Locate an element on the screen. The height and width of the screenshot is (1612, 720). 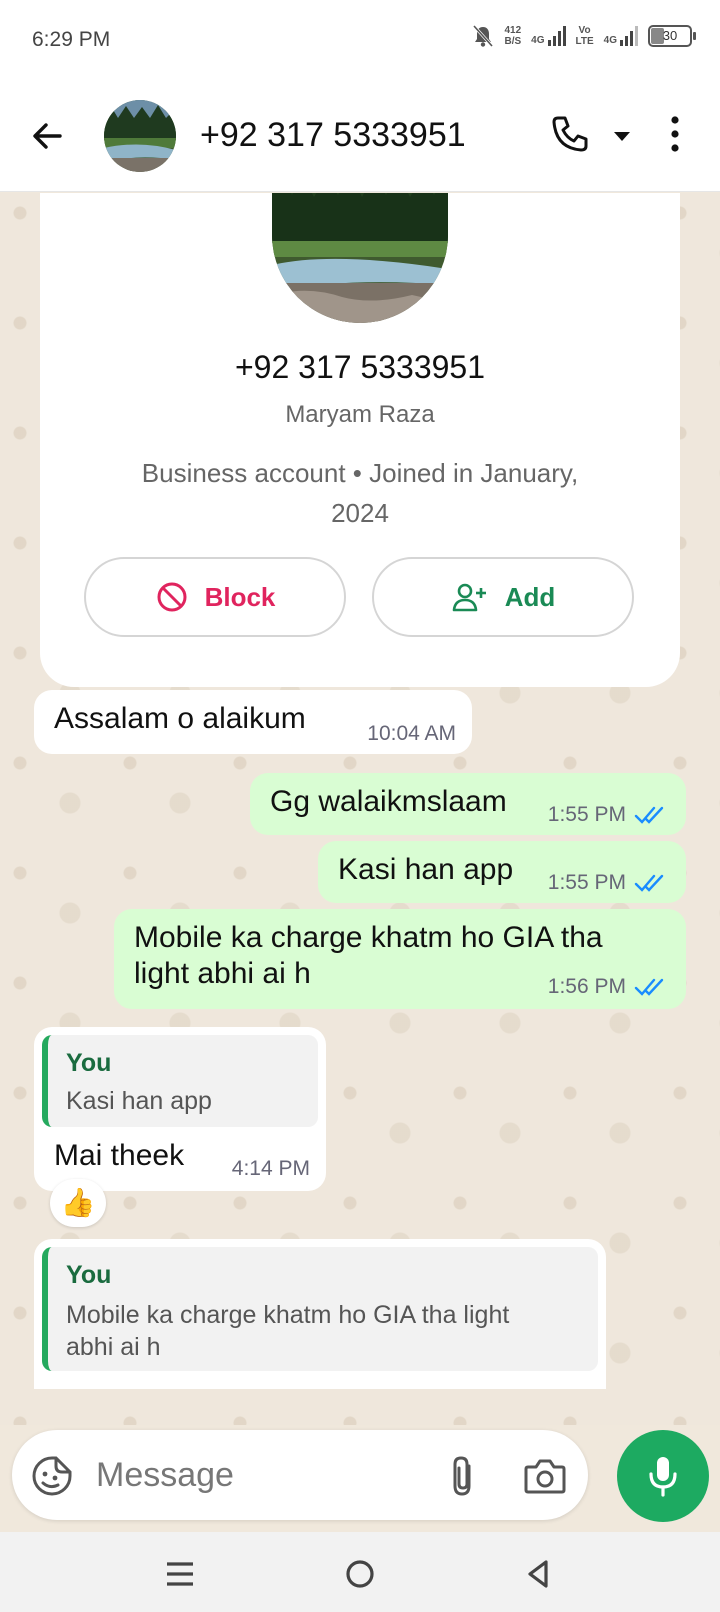
thumbs-up-reaction: 👍 is located at coordinates (78, 1203).